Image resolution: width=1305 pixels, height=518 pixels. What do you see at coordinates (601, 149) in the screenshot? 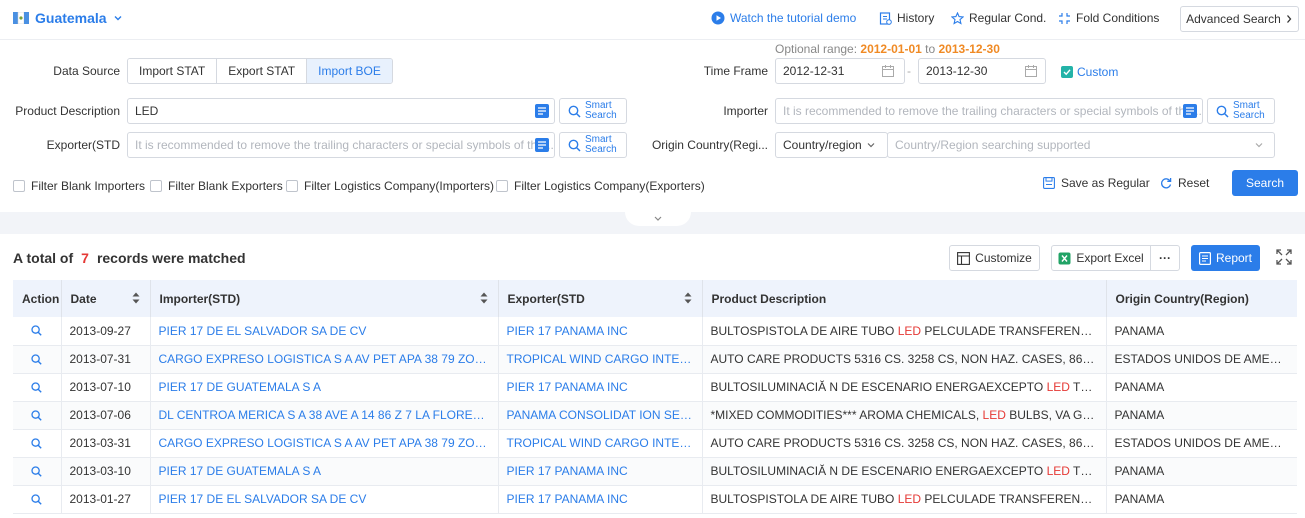
I see `smart-search-line2: Search` at bounding box center [601, 149].